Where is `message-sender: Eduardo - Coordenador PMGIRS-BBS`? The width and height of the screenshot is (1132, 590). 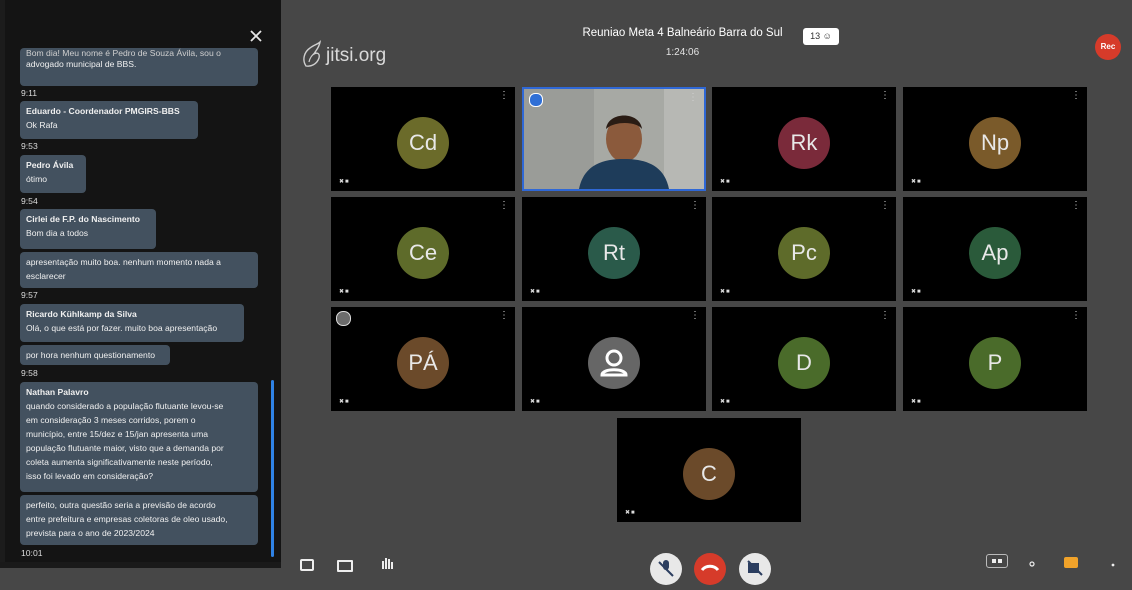
message-sender: Eduardo - Coordenador PMGIRS-BBS is located at coordinates (103, 111).